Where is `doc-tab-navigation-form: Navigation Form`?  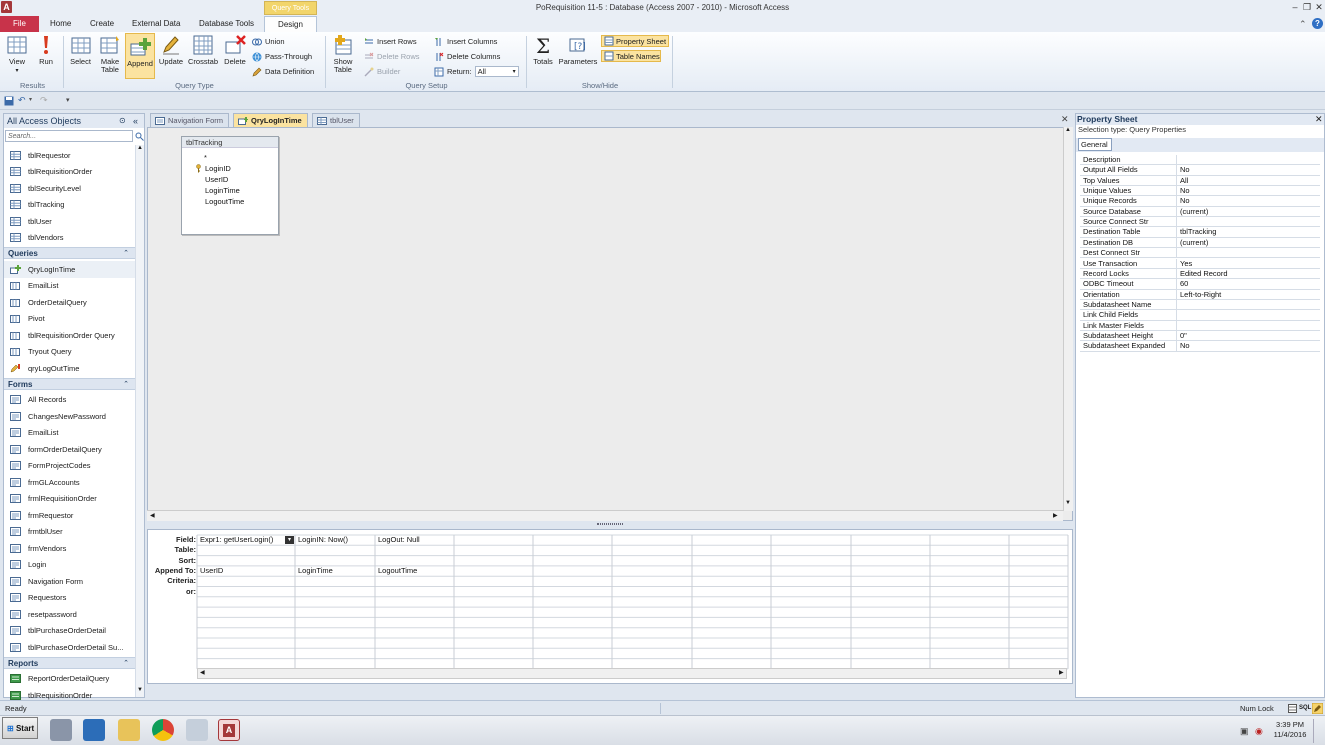
doc-tab-navigation-form: Navigation Form is located at coordinates (190, 120).